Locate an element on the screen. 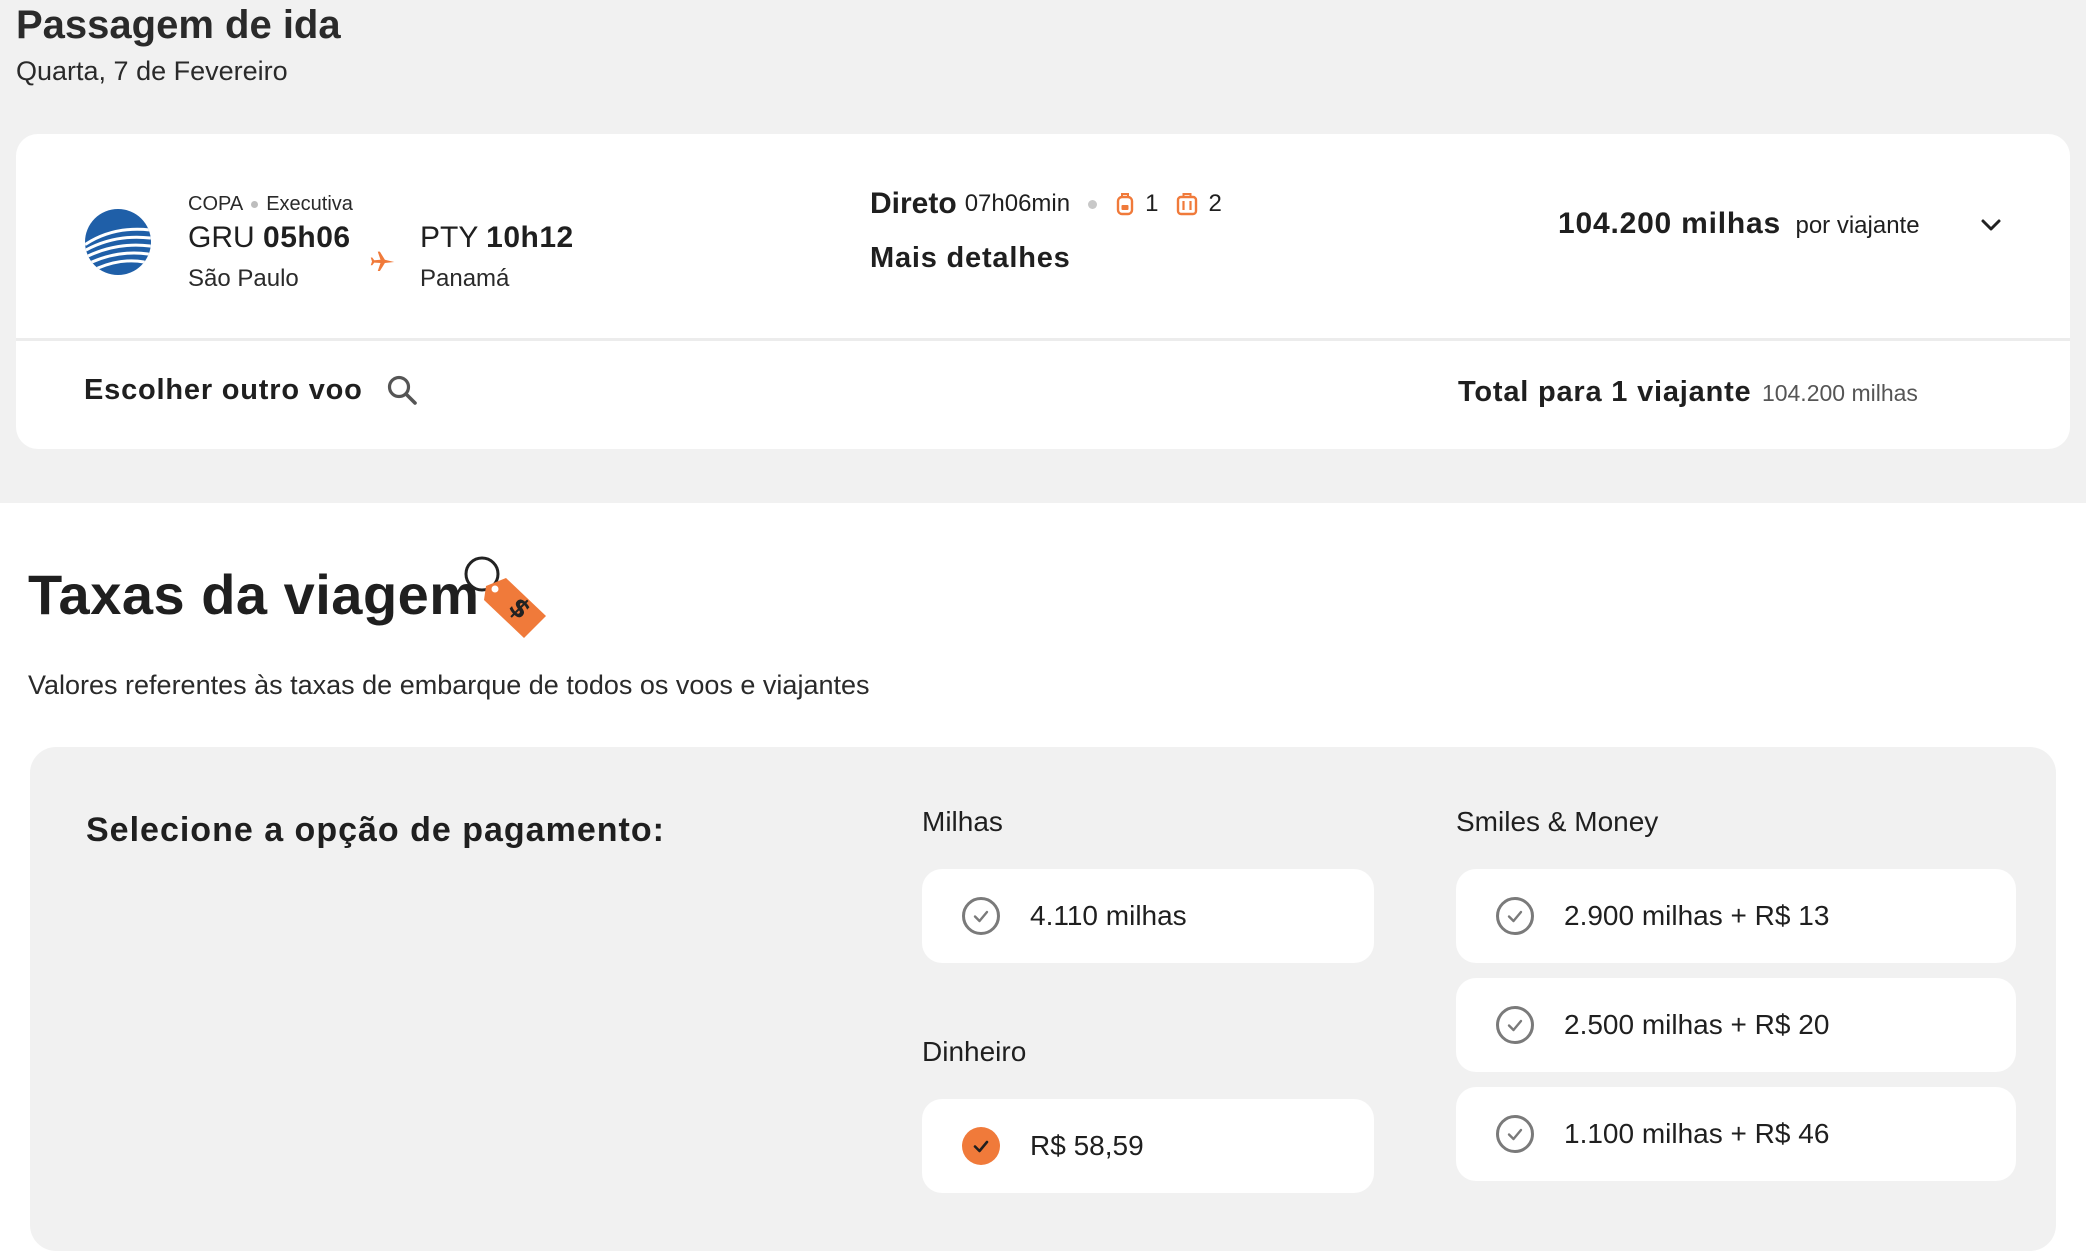 The height and width of the screenshot is (1258, 2086). checked-bag-info: 2 is located at coordinates (1199, 204).